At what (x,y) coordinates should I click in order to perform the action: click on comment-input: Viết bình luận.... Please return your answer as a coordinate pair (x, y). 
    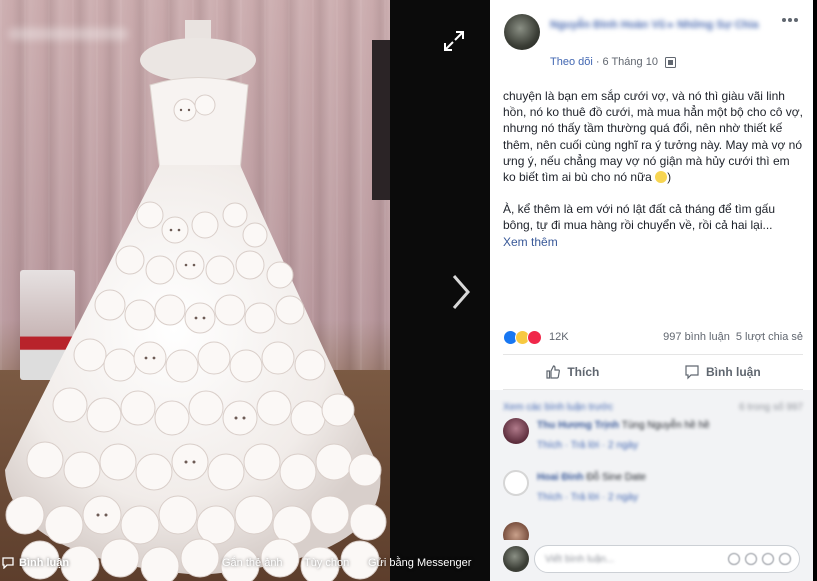
    Looking at the image, I should click on (667, 559).